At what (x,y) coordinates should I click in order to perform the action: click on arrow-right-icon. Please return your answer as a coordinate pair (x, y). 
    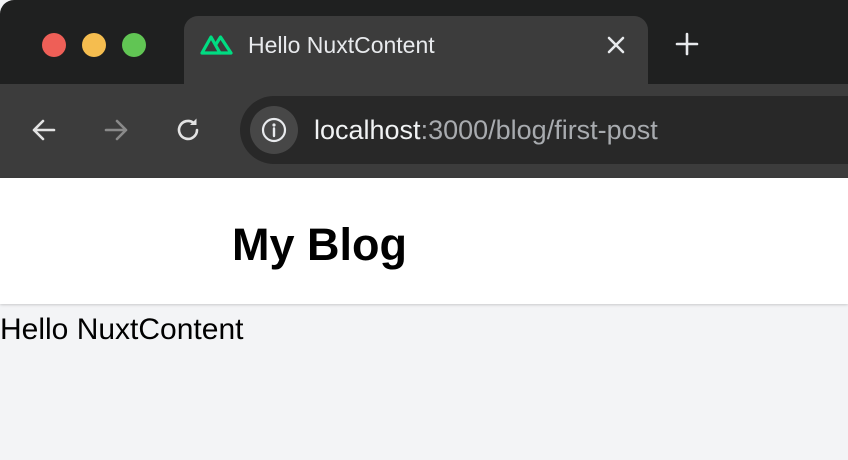
    Looking at the image, I should click on (116, 130).